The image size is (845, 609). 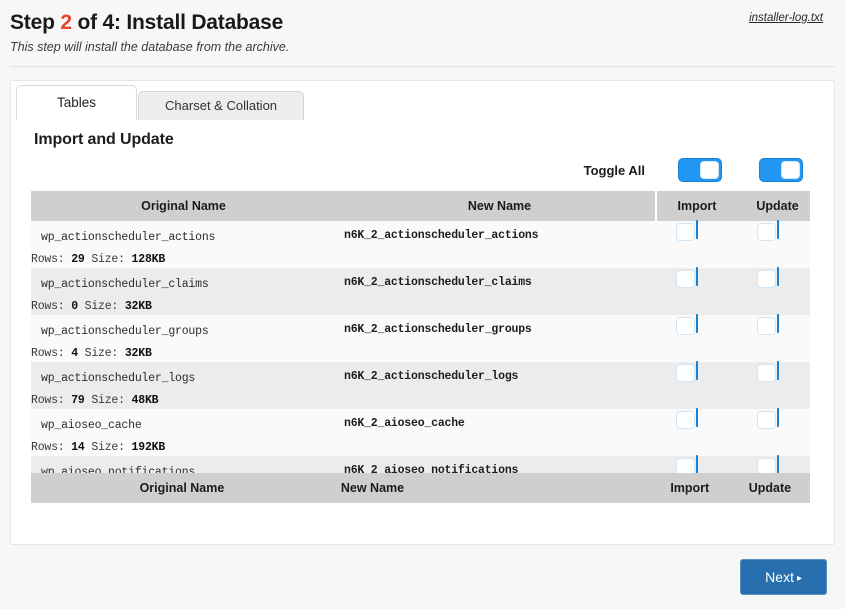 What do you see at coordinates (422, 102) in the screenshot?
I see `tab-bar: Tables Charset & Collation` at bounding box center [422, 102].